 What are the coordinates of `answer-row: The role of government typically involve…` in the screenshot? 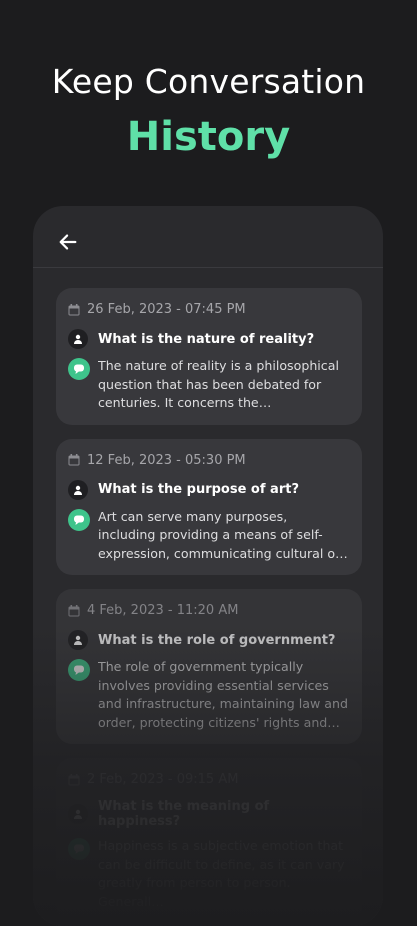 It's located at (208, 695).